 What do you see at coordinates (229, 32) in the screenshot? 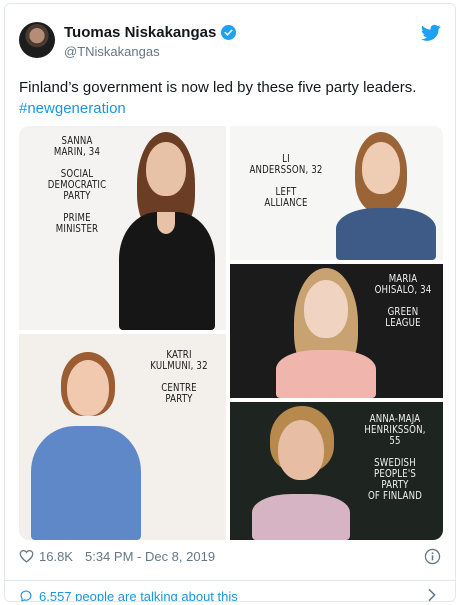
I see `verified-badge-icon` at bounding box center [229, 32].